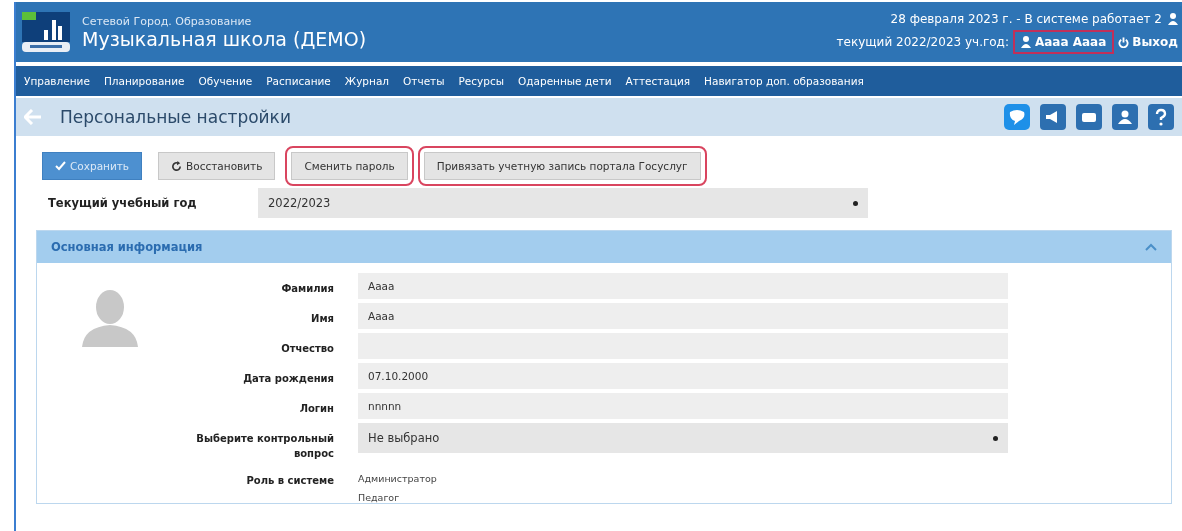  I want to click on logo-icon, so click(46, 32).